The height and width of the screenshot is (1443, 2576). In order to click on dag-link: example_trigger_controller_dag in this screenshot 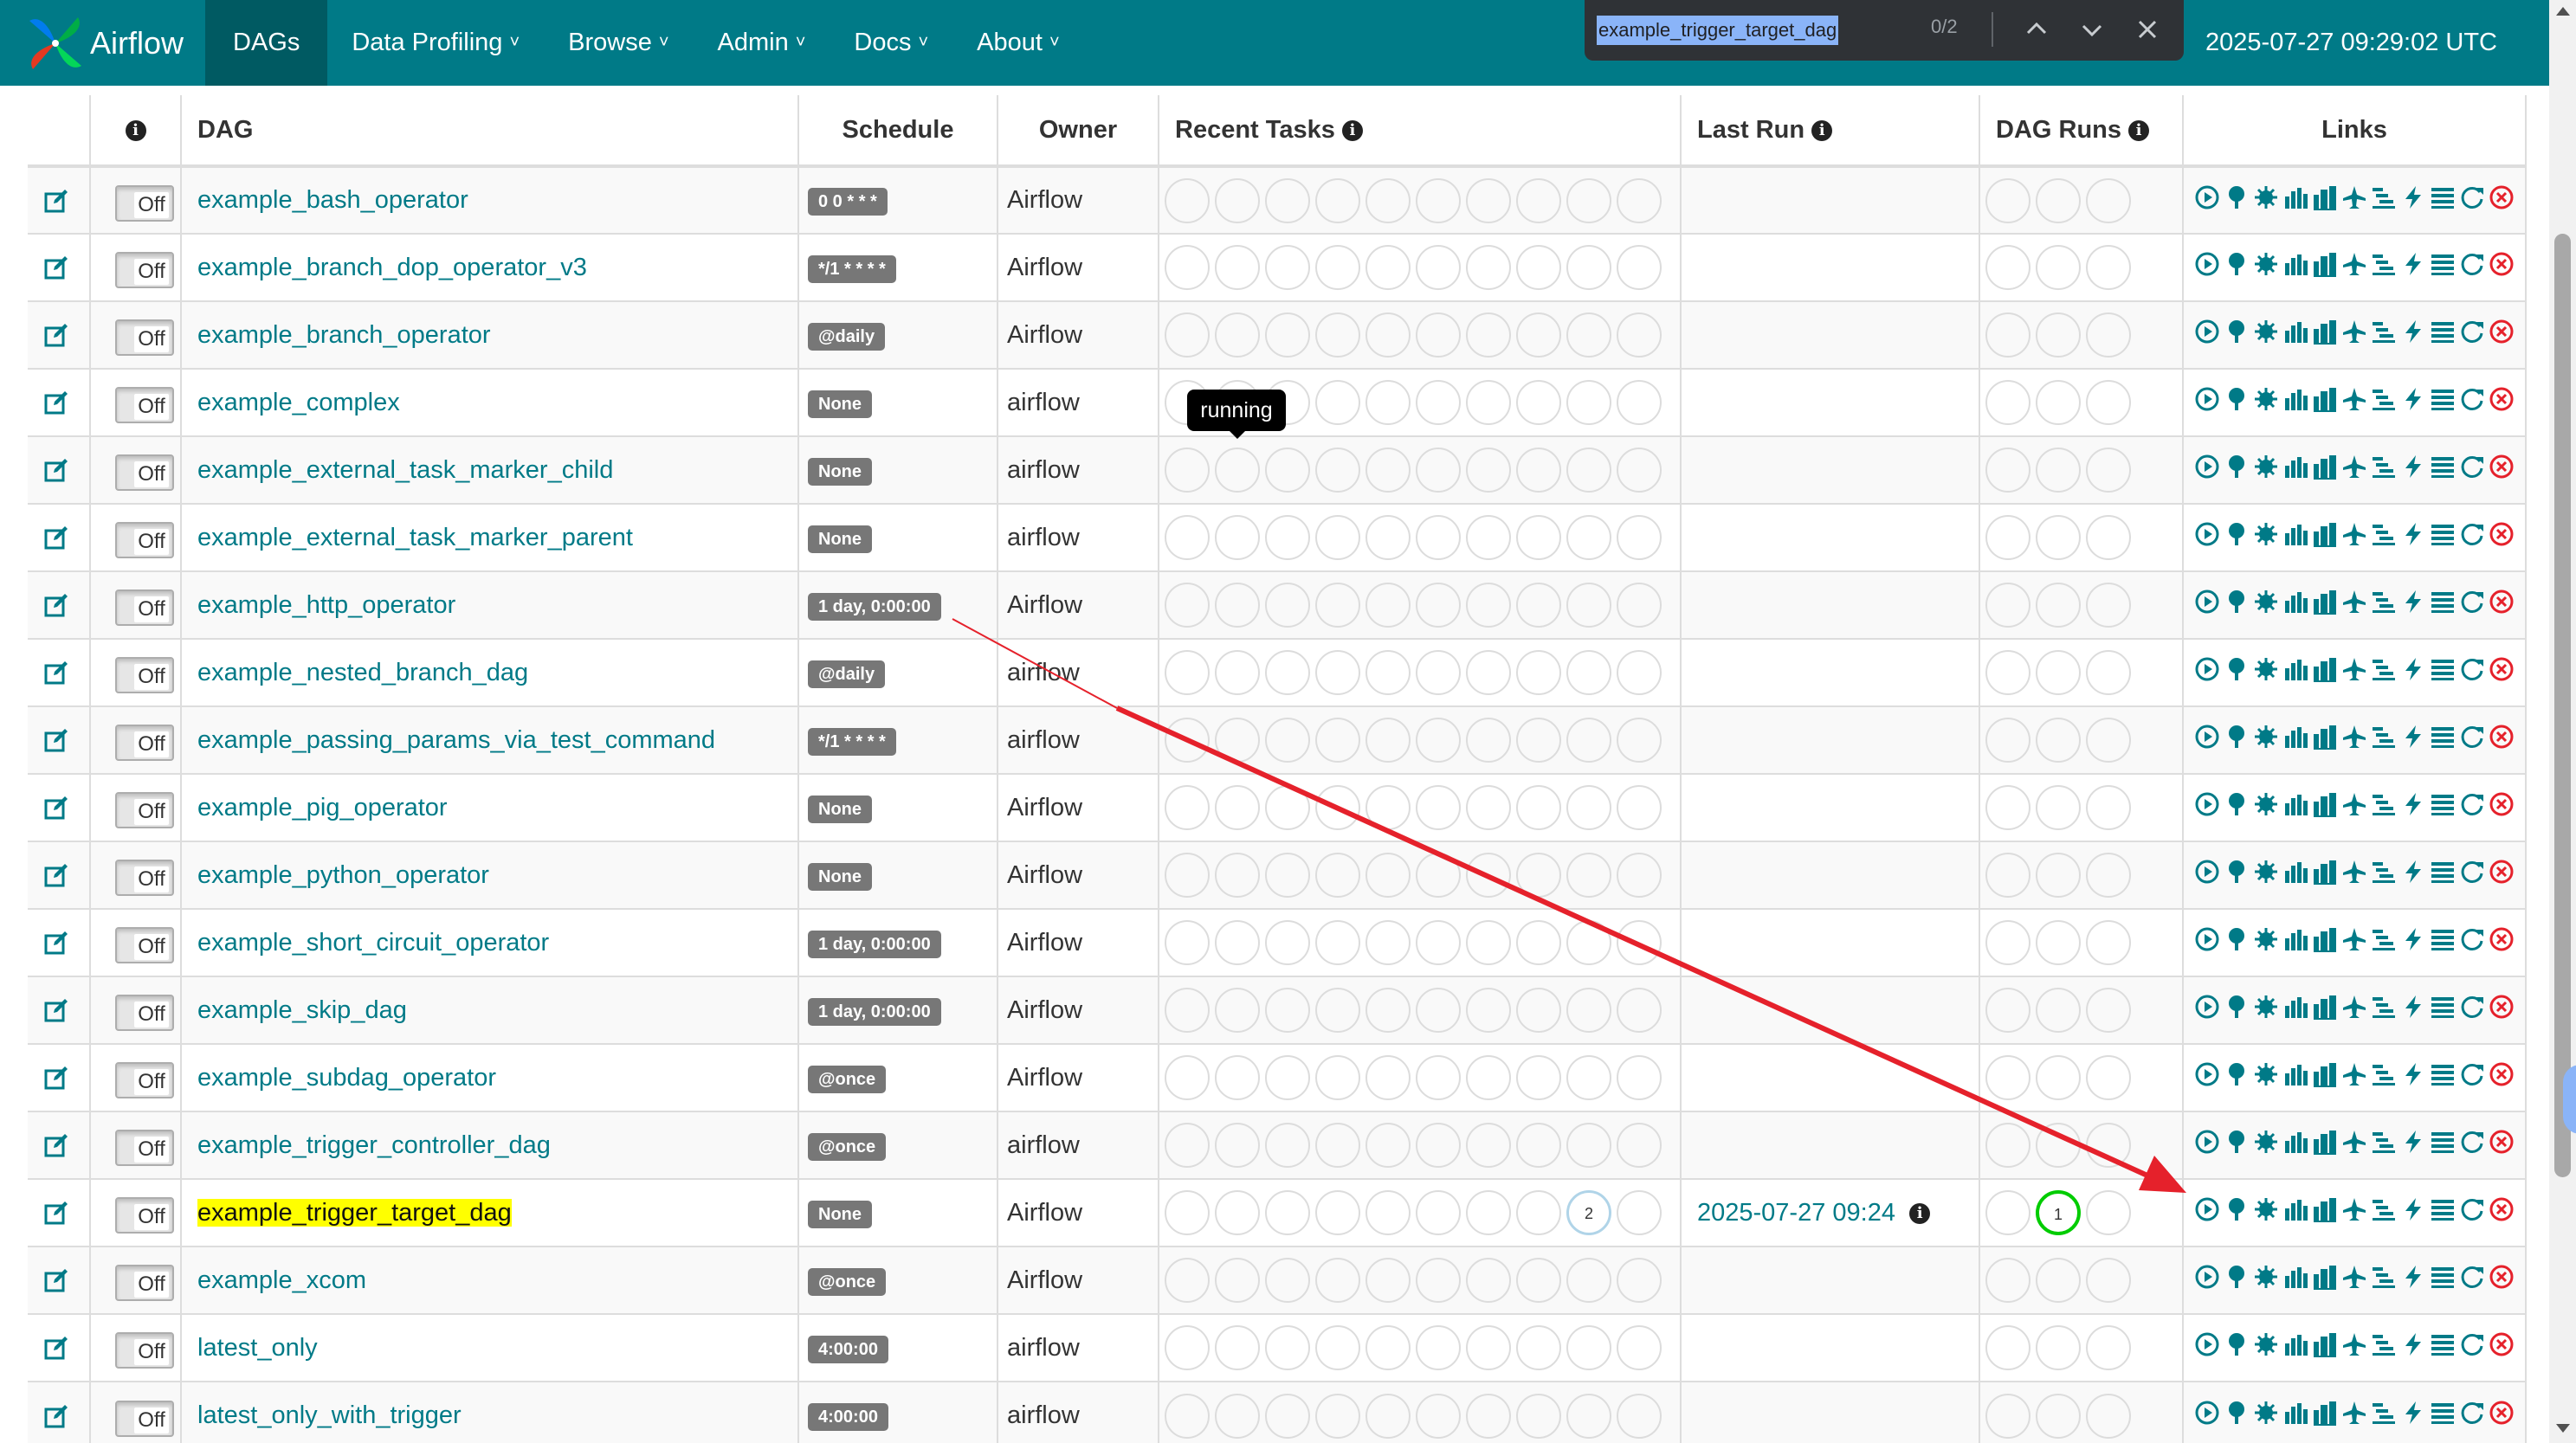, I will do `click(374, 1145)`.